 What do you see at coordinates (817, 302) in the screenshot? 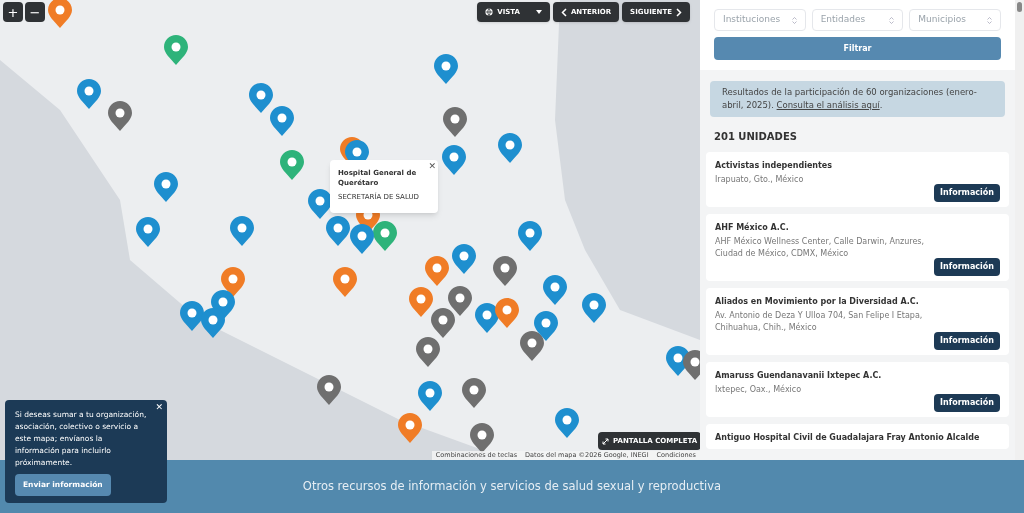
I see `unit-name: Aliados en Movimiento por la Diversidad A.C.` at bounding box center [817, 302].